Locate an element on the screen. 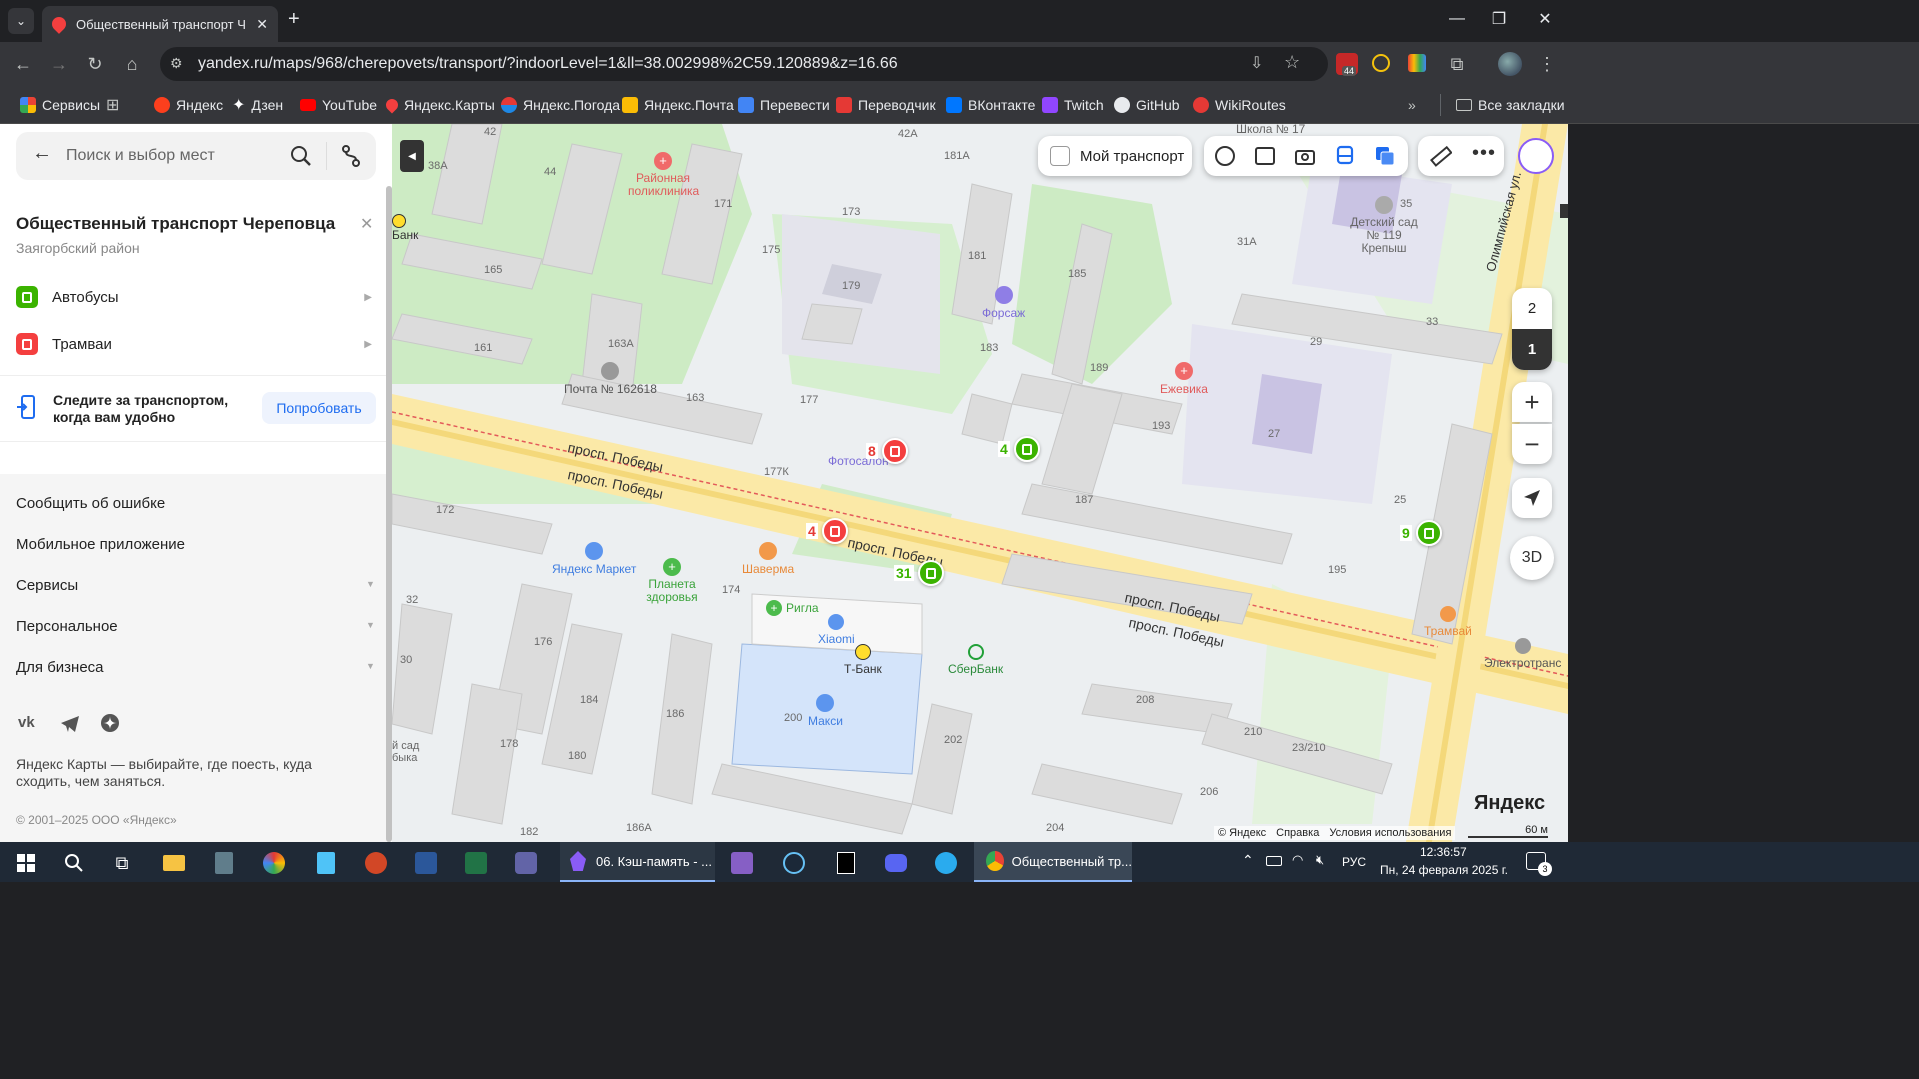 This screenshot has width=1919, height=1079. powerpoint-icon is located at coordinates (376, 863).